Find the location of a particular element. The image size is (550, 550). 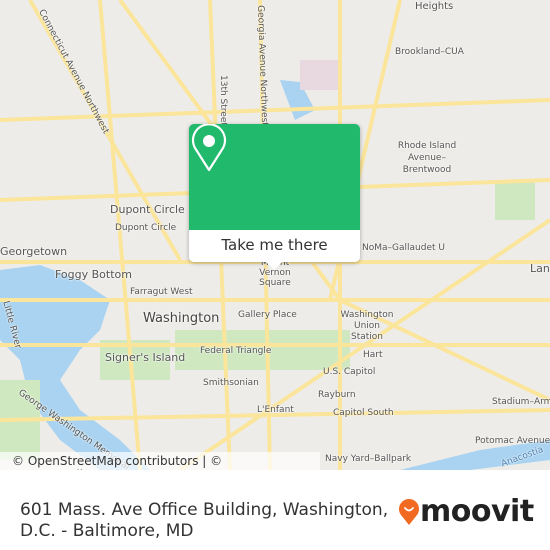

map-label: Lan is located at coordinates (540, 268).